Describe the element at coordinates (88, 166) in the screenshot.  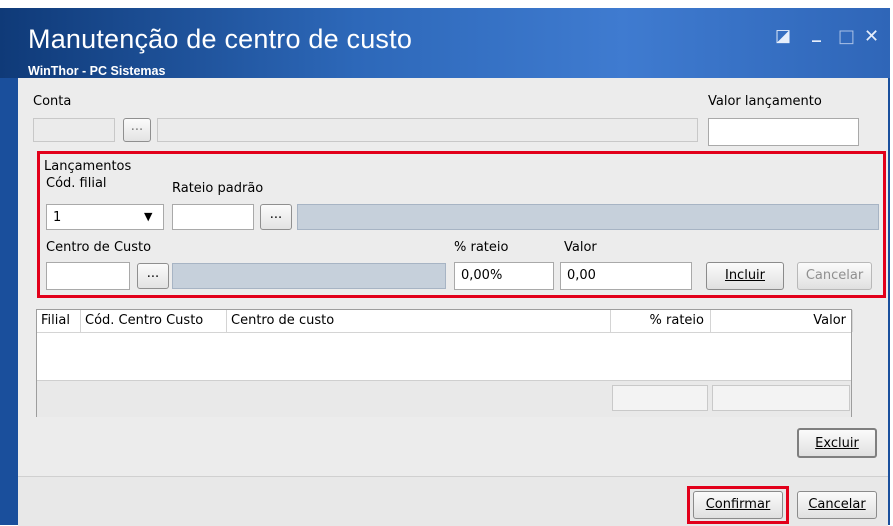
I see `lancamentos-group-label: Lançamentos` at that location.